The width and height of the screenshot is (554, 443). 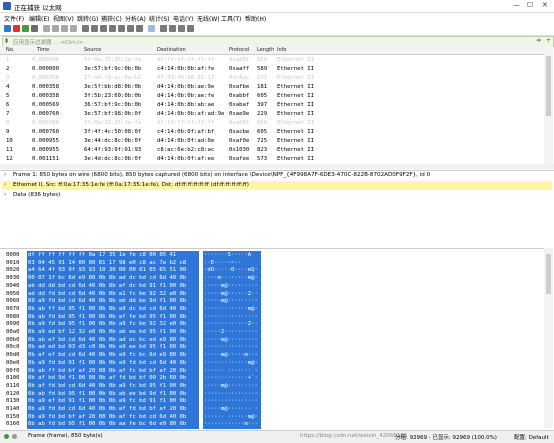 What do you see at coordinates (34, 28) in the screenshot?
I see `capture-options-icon` at bounding box center [34, 28].